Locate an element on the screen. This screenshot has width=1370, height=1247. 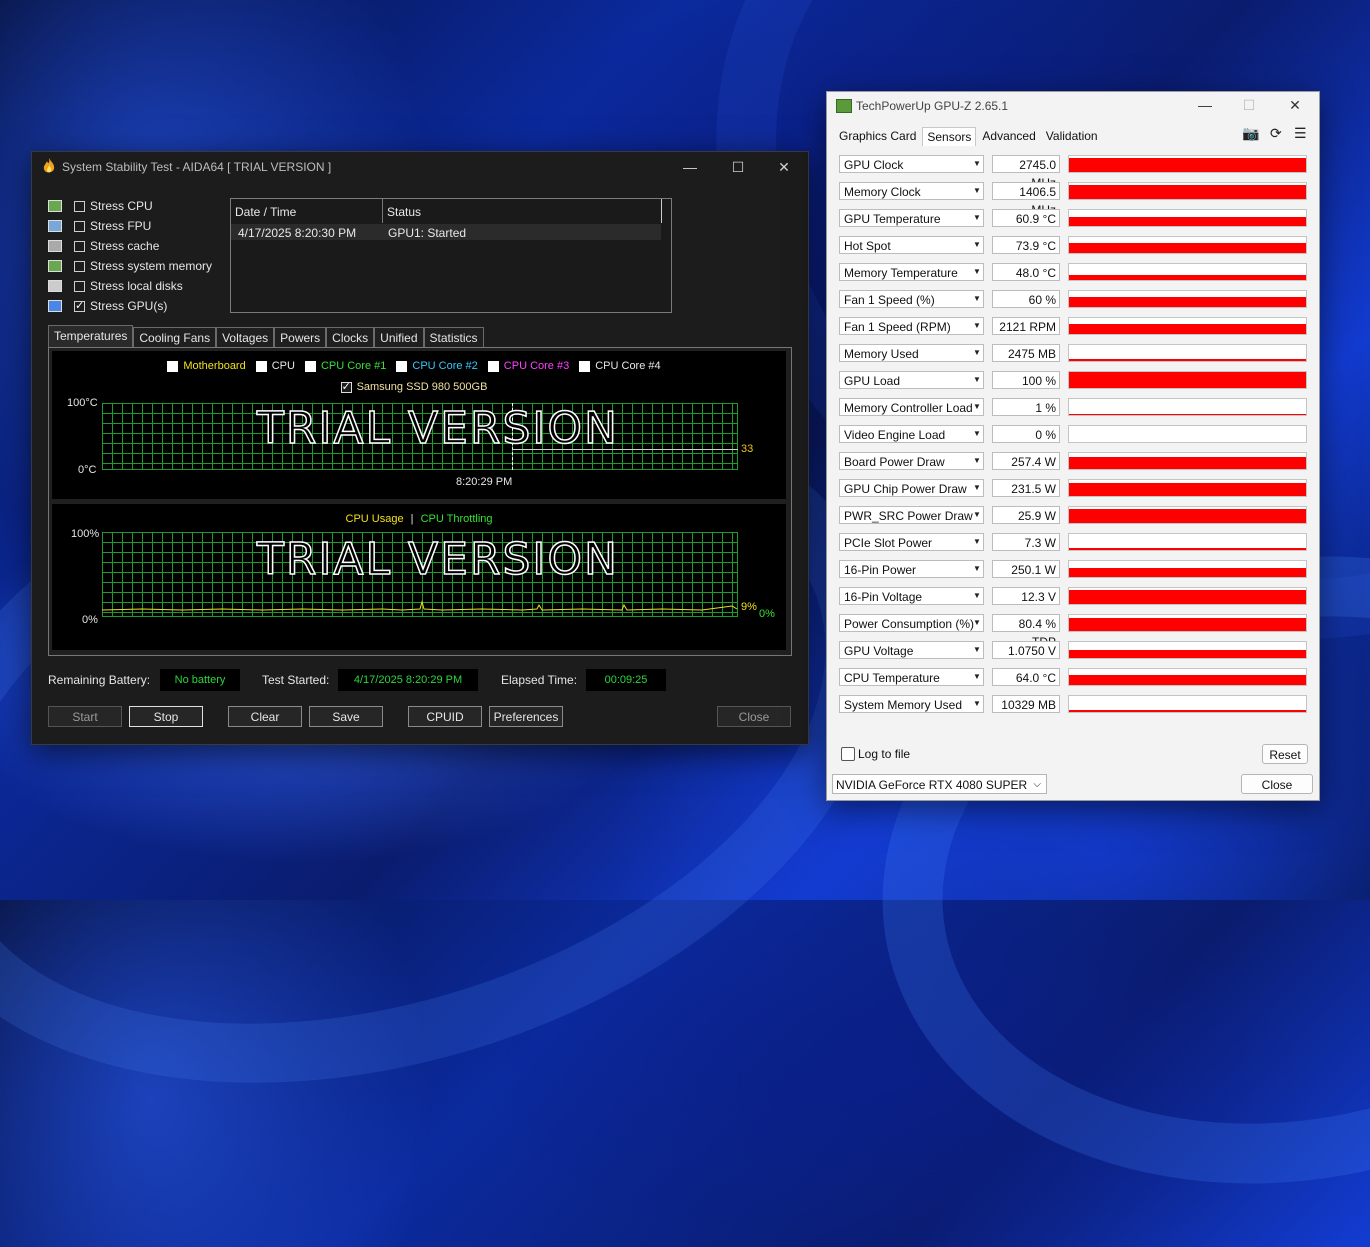
sensor-name: Hot Spot is located at coordinates (911, 245).